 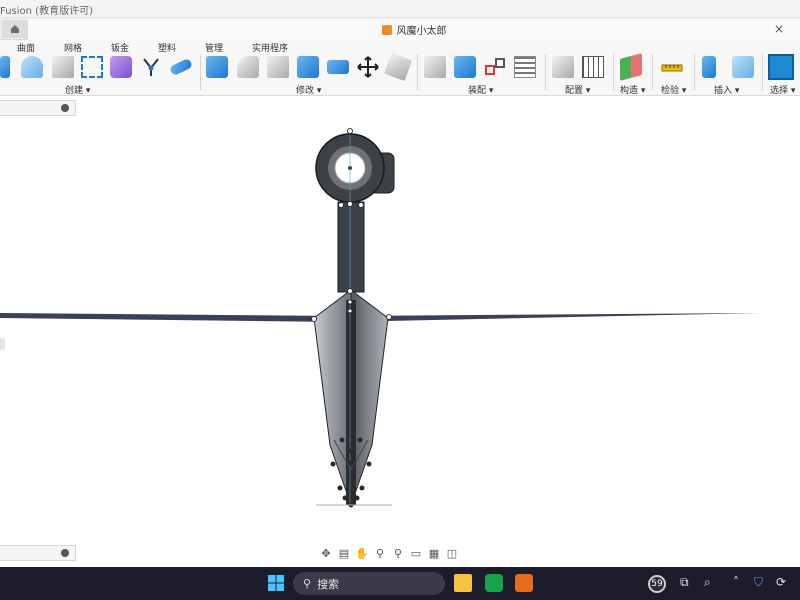 What do you see at coordinates (398, 553) in the screenshot?
I see `zoom-window-icon: ⚲` at bounding box center [398, 553].